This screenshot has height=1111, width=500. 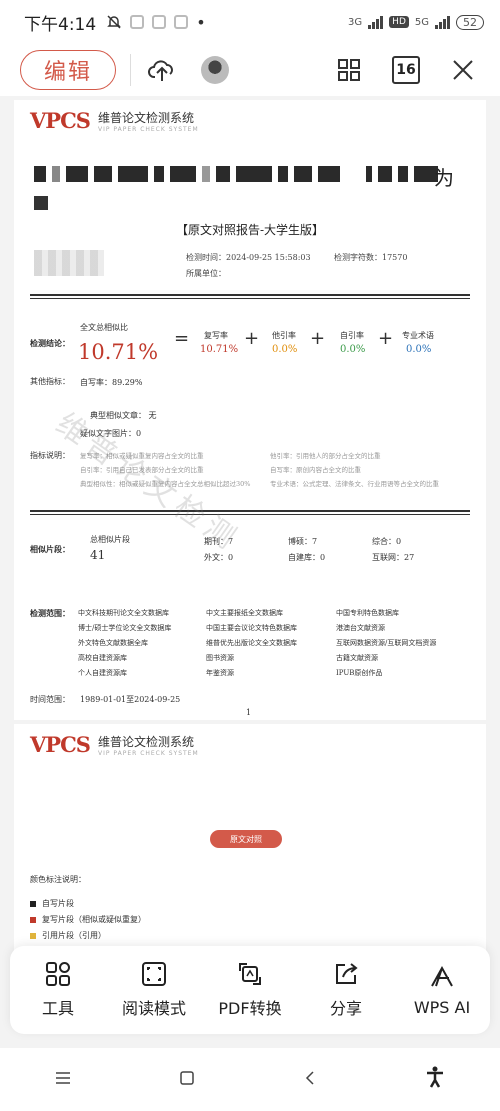 I want to click on title-tail: 为, so click(x=444, y=178).